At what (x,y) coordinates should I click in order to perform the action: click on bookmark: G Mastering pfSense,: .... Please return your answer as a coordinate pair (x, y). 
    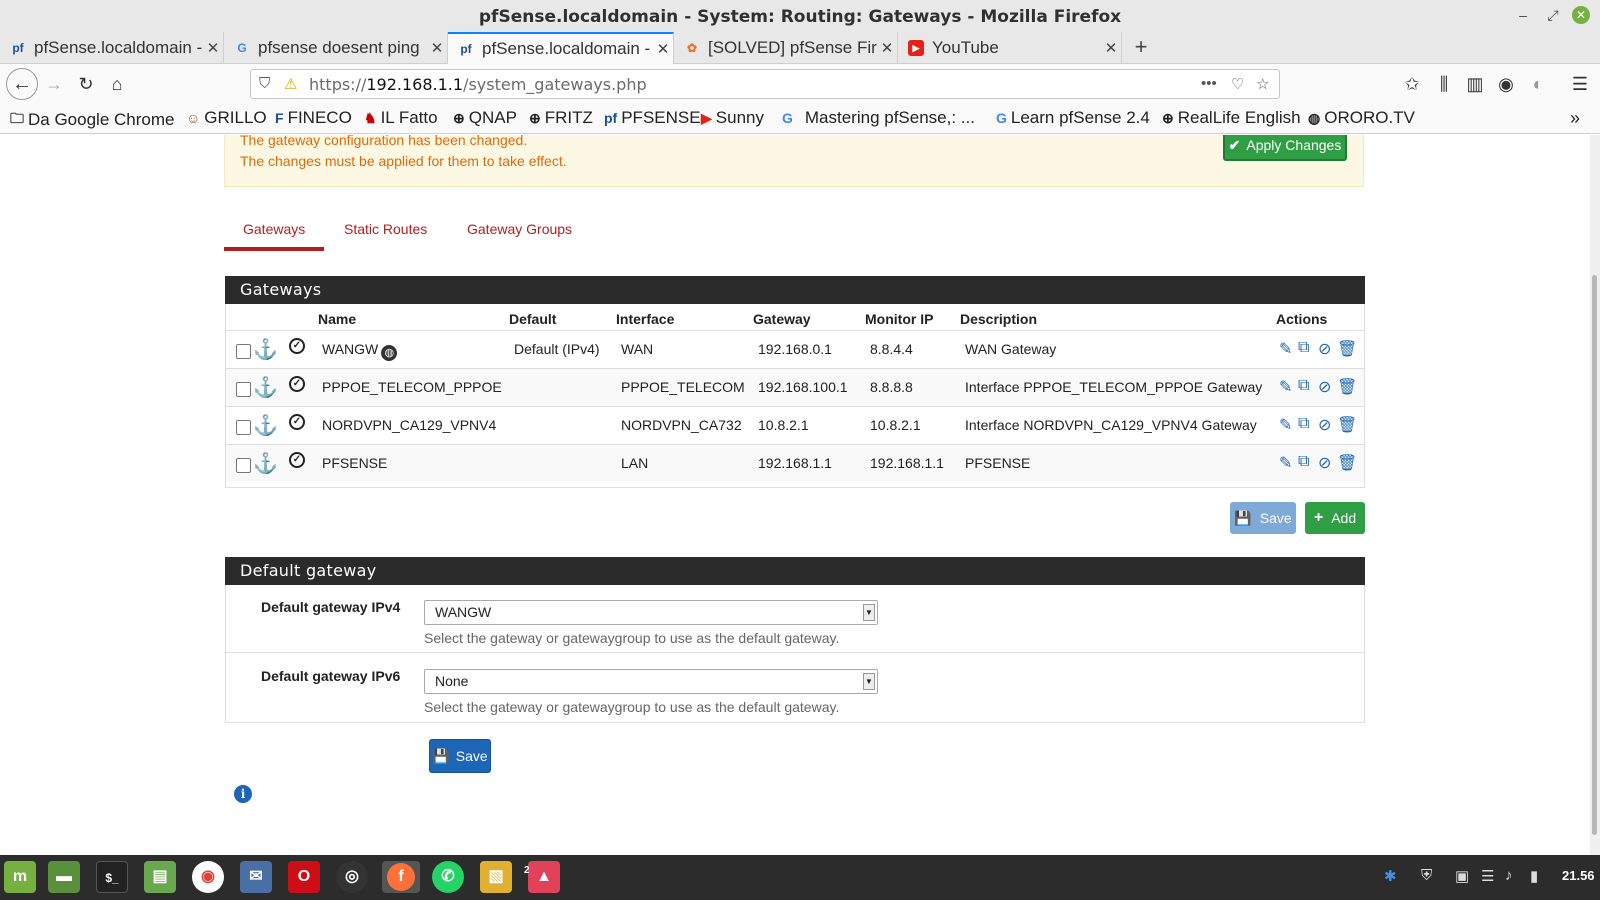
    Looking at the image, I should click on (878, 118).